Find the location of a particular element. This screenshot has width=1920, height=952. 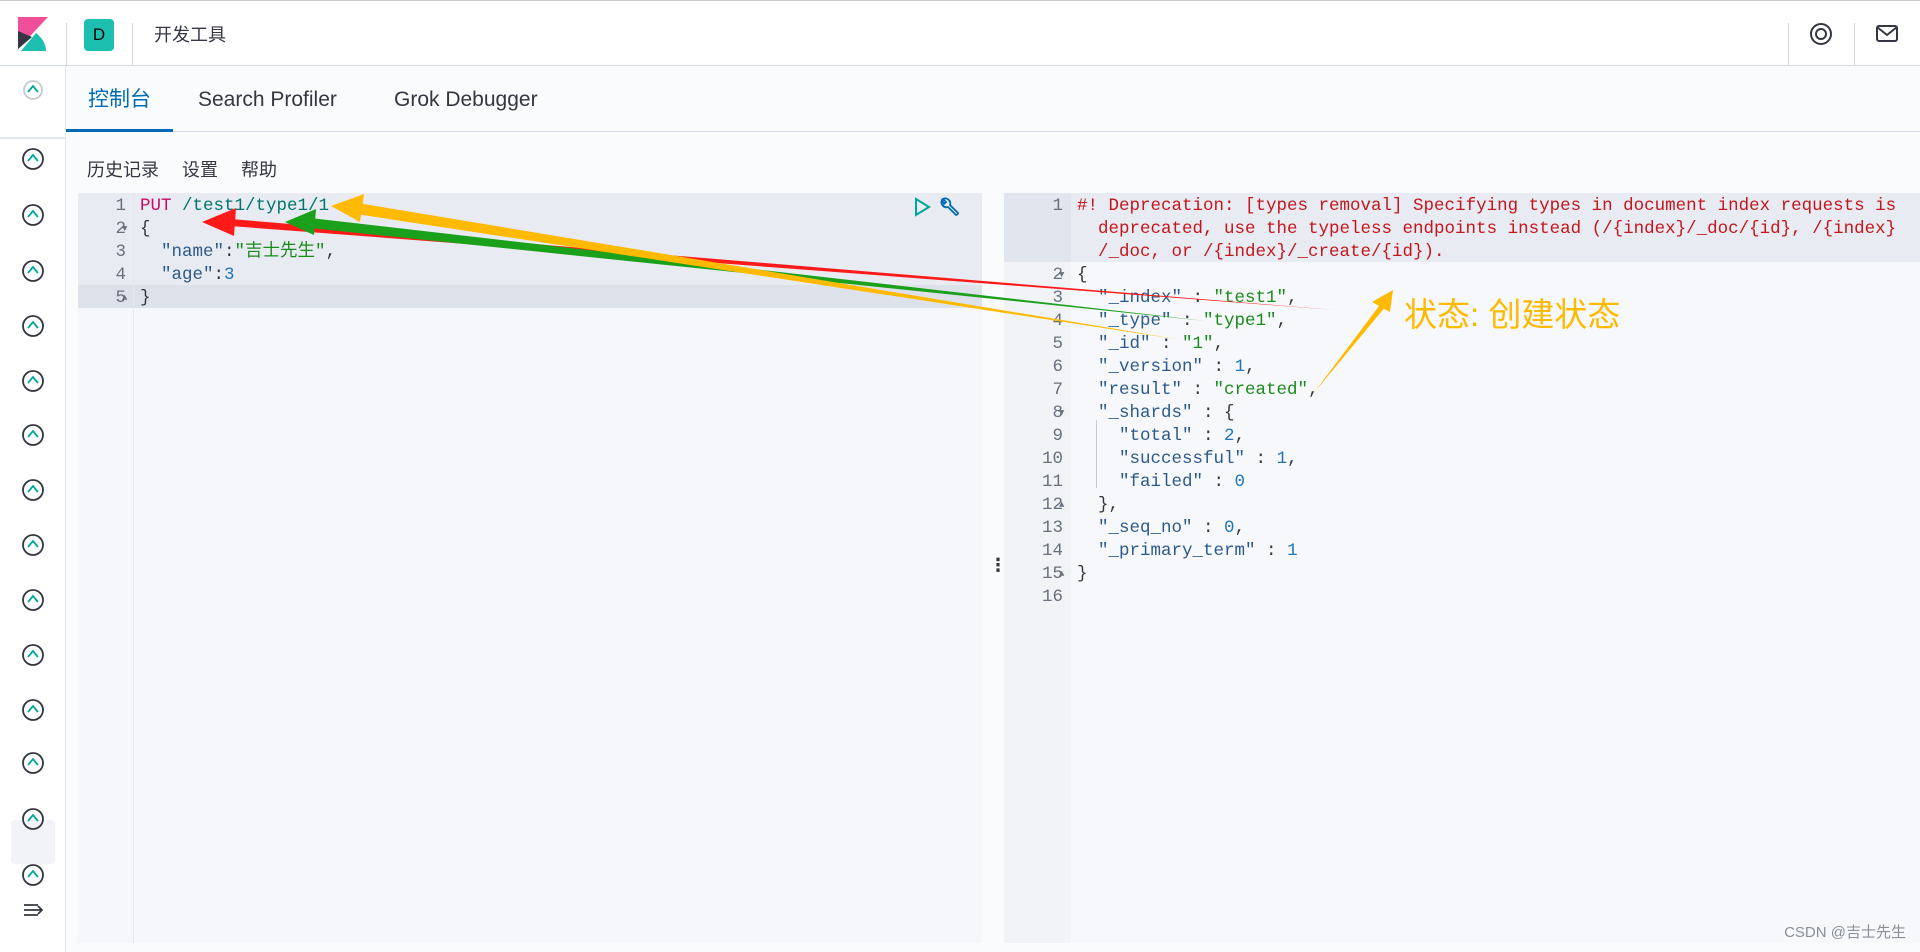

line-number: 5 is located at coordinates (1057, 344).